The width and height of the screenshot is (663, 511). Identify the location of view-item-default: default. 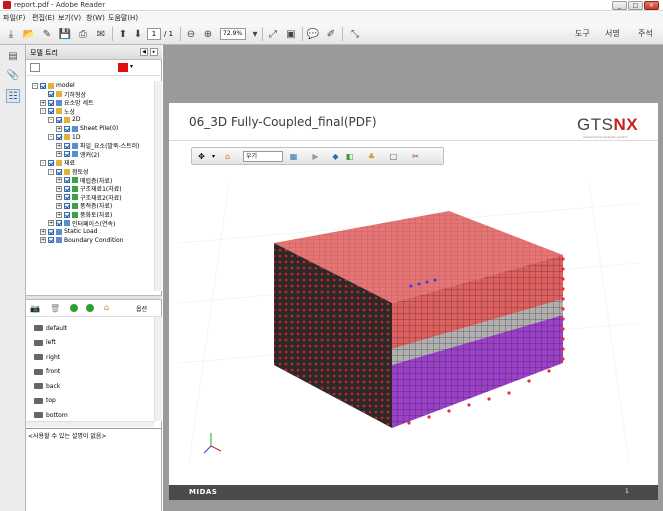
(50, 328).